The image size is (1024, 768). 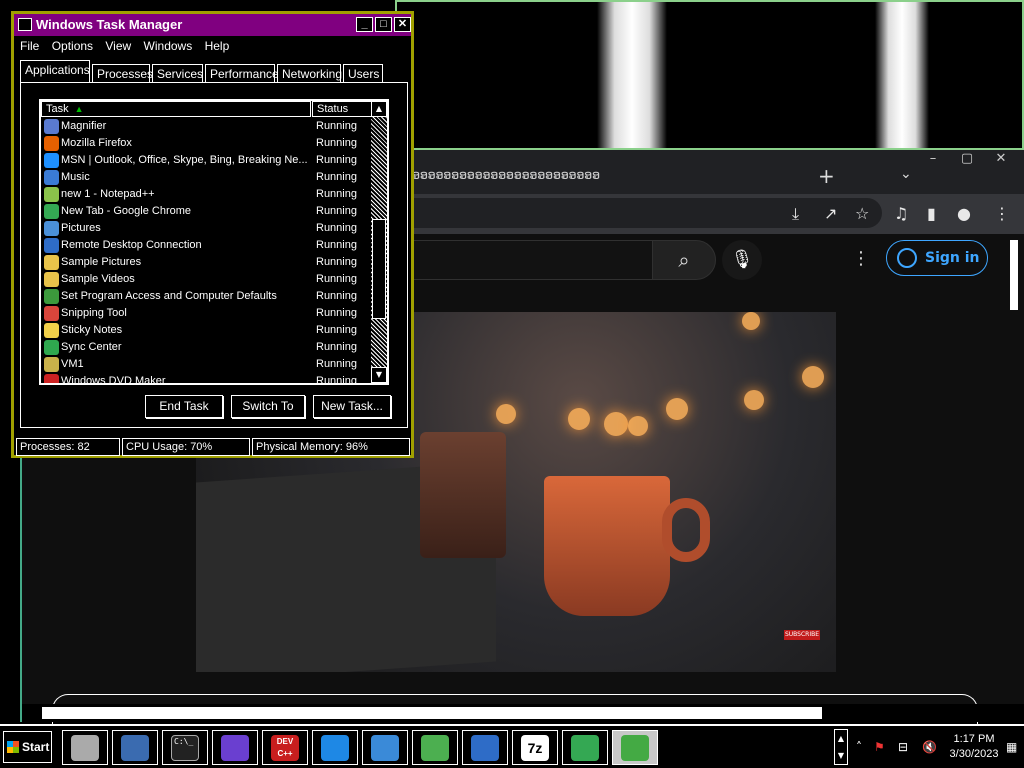 I want to click on sign-in-button: Sign in, so click(x=937, y=258).